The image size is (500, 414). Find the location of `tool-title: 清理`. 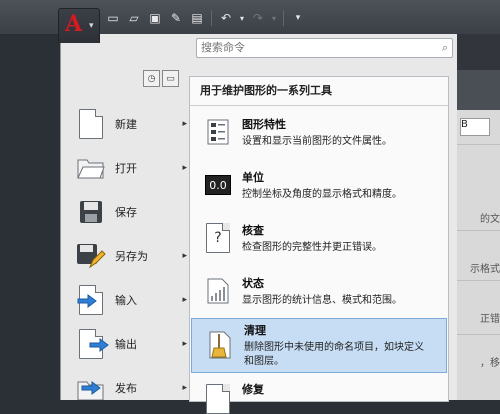

tool-title: 清理 is located at coordinates (255, 330).